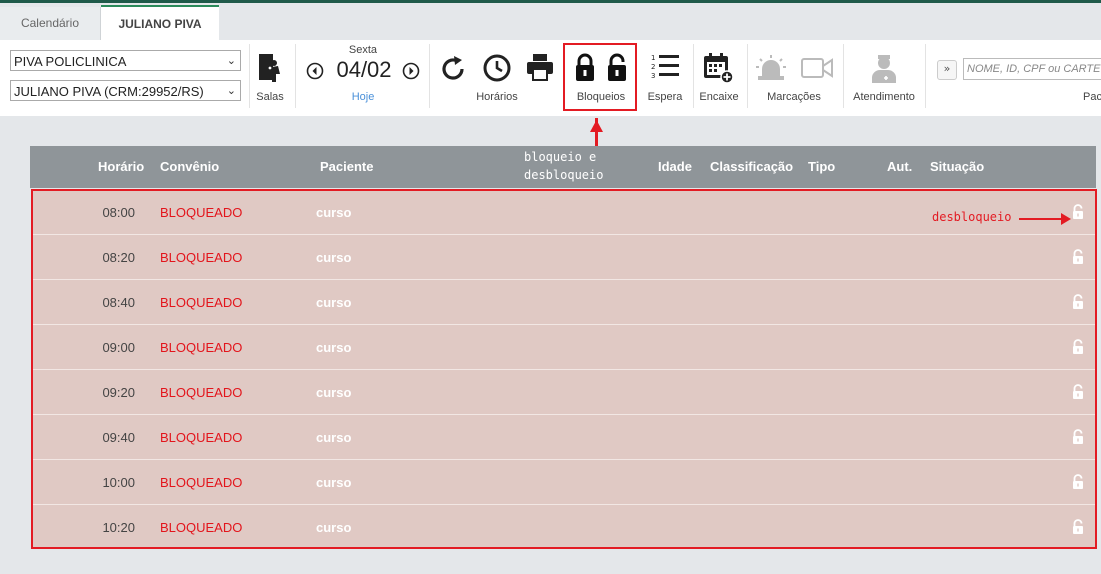  What do you see at coordinates (972, 217) in the screenshot?
I see `annotation-desbloqueio: desbloqueio` at bounding box center [972, 217].